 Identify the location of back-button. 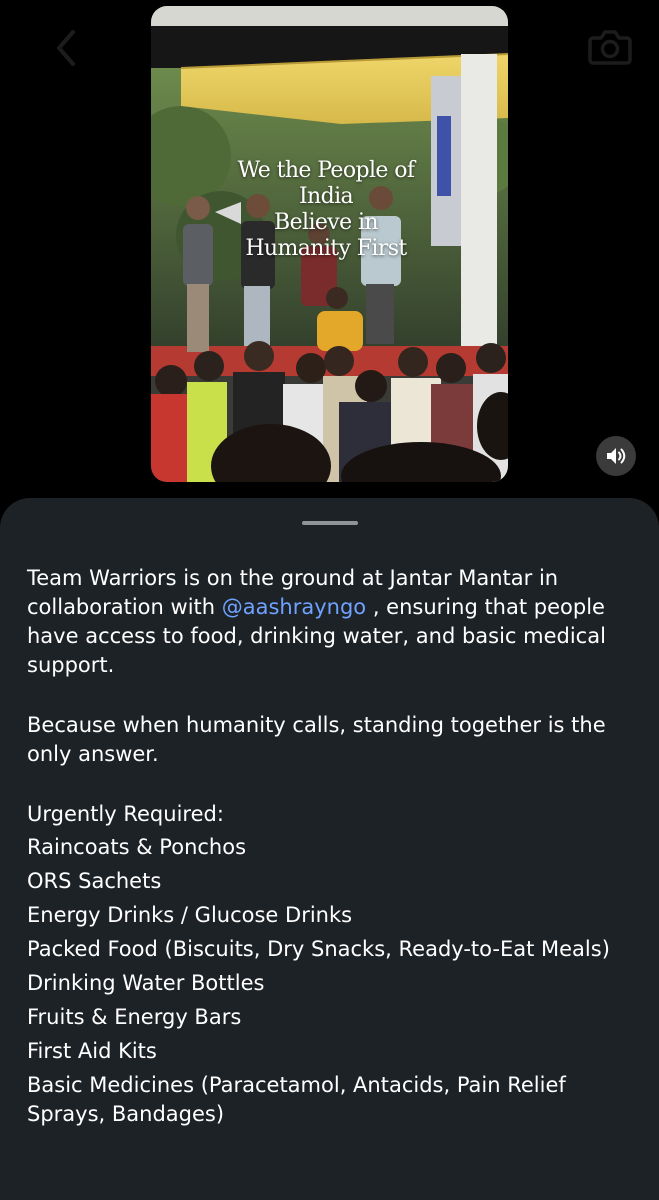
(66, 48).